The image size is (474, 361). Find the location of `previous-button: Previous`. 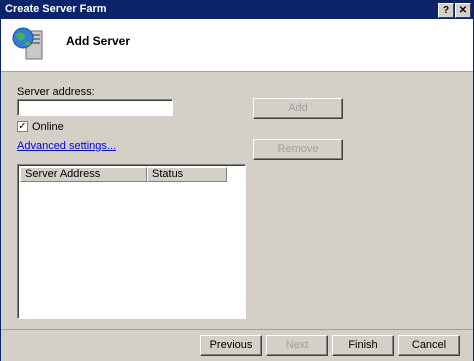

previous-button: Previous is located at coordinates (231, 345).